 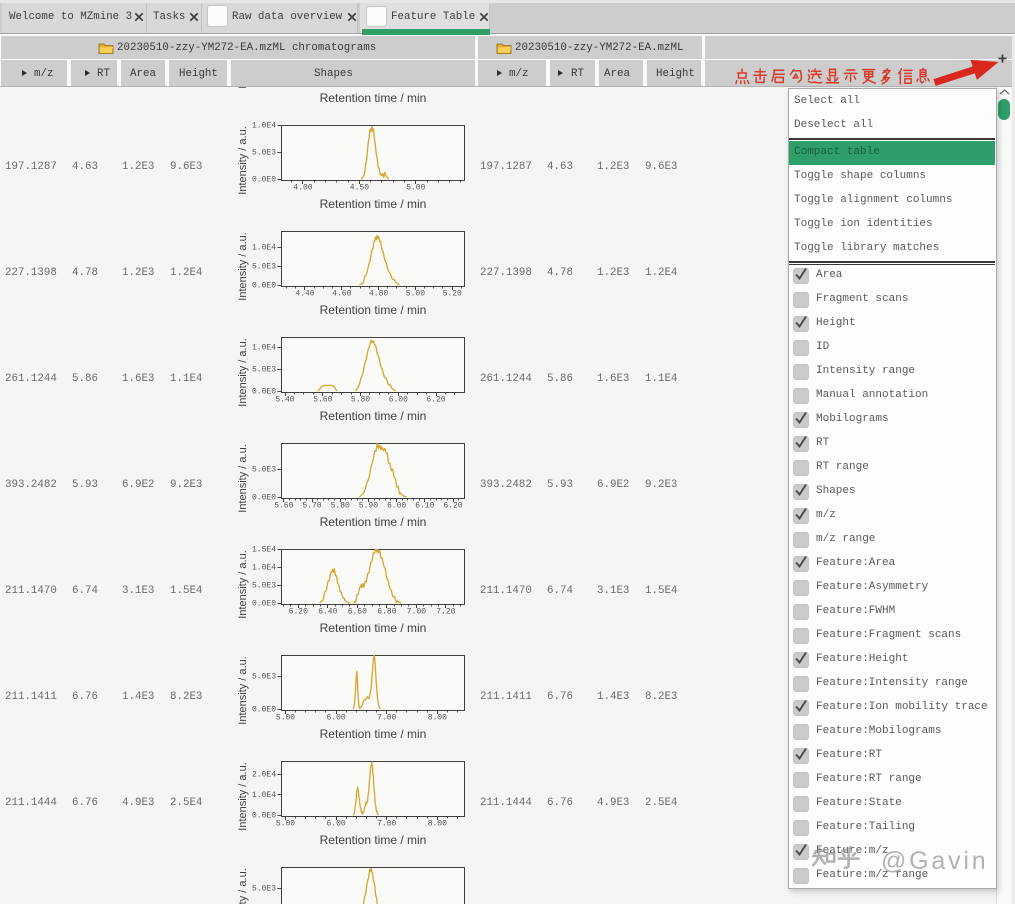 What do you see at coordinates (304, 294) in the screenshot?
I see `svg-text: 4.40` at bounding box center [304, 294].